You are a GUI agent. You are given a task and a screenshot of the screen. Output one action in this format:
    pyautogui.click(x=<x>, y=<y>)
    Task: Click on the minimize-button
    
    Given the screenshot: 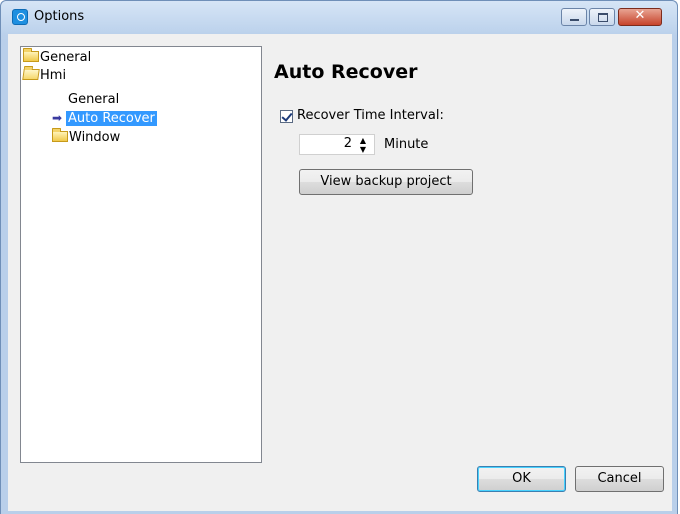 What is the action you would take?
    pyautogui.click(x=574, y=17)
    